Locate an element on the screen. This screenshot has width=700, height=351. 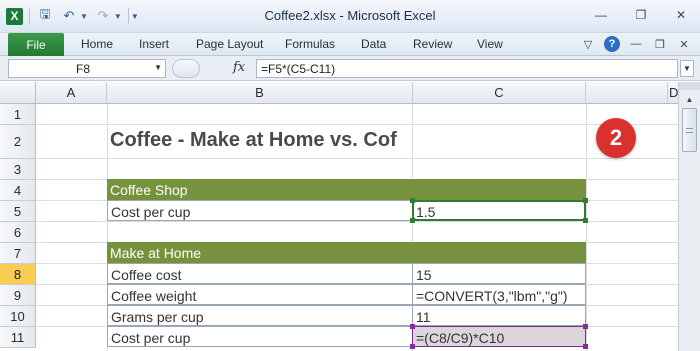
name-box: F8 ▼ is located at coordinates (87, 68).